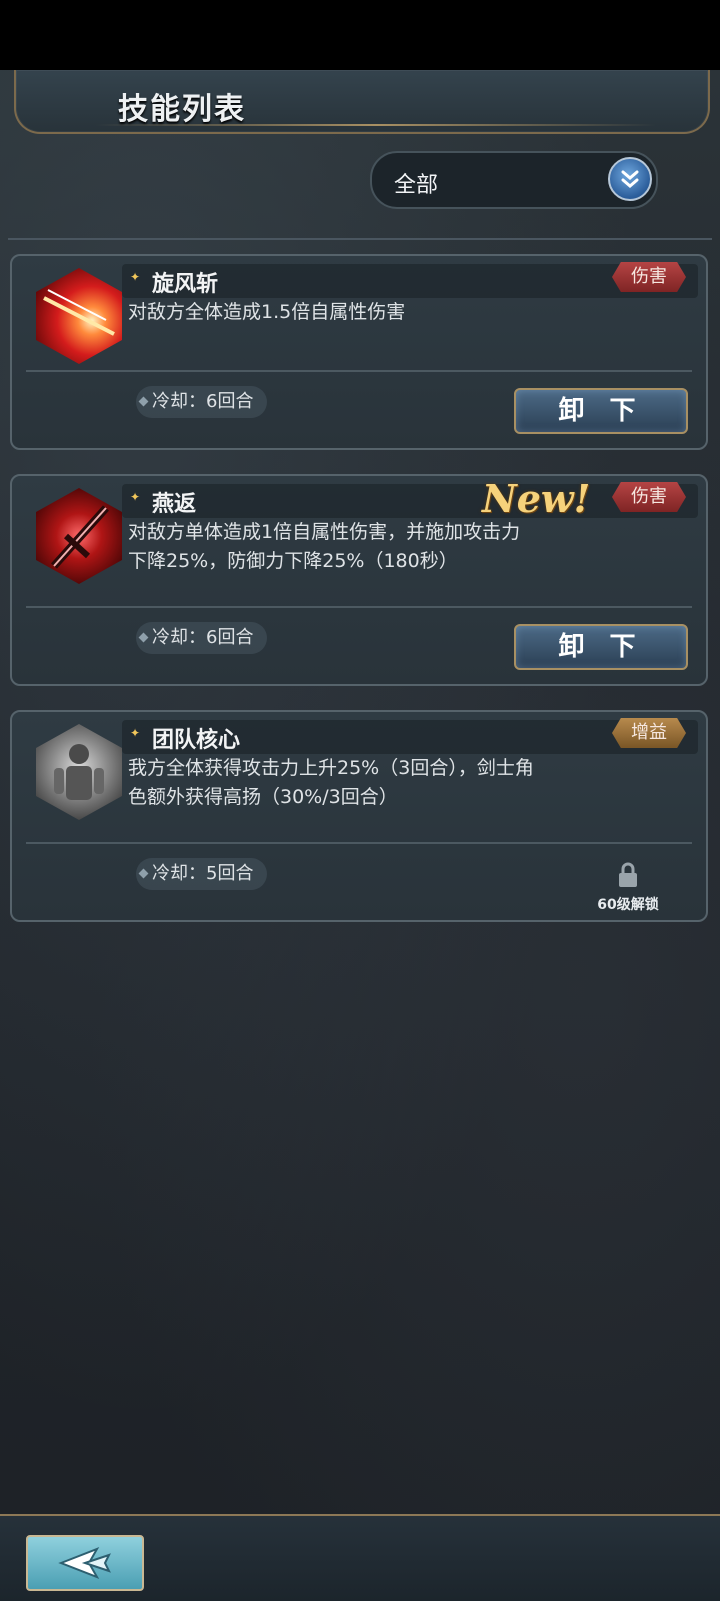 This screenshot has width=720, height=1601. I want to click on chevron-double-down-icon, so click(630, 179).